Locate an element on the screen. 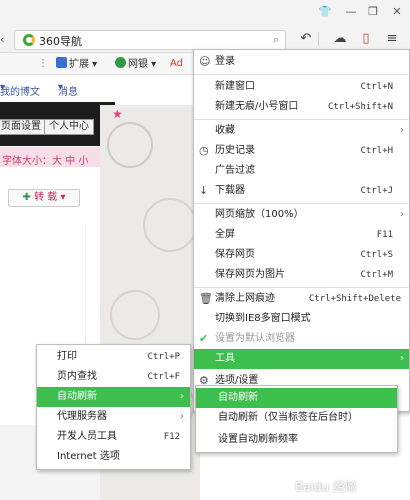 This screenshot has width=410, height=500. font-size-label: 字体大小： is located at coordinates (27, 161).